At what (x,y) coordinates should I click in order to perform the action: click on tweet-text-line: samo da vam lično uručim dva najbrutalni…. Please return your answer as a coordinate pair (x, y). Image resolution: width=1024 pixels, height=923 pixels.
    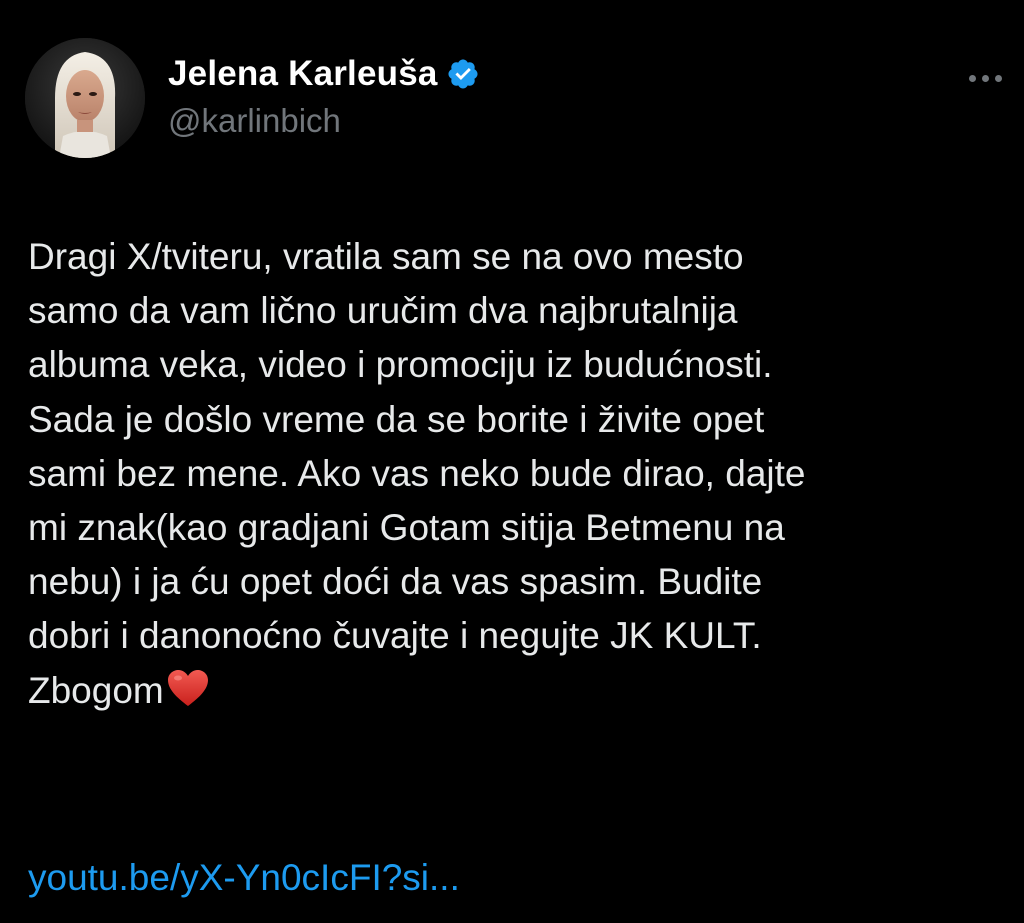
    Looking at the image, I should click on (383, 311).